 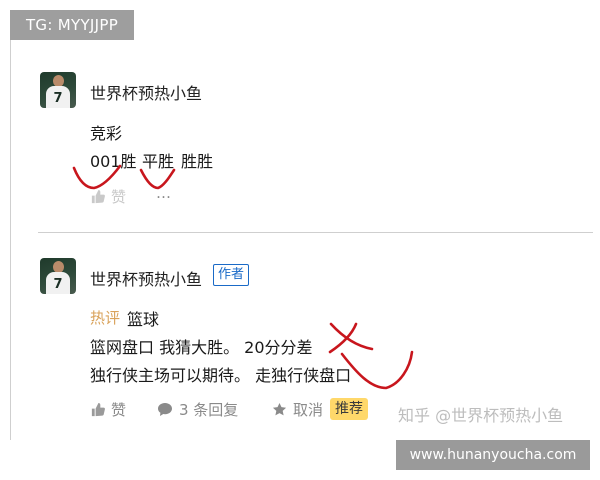 I want to click on reply-count-label: 3 条回复, so click(x=209, y=410).